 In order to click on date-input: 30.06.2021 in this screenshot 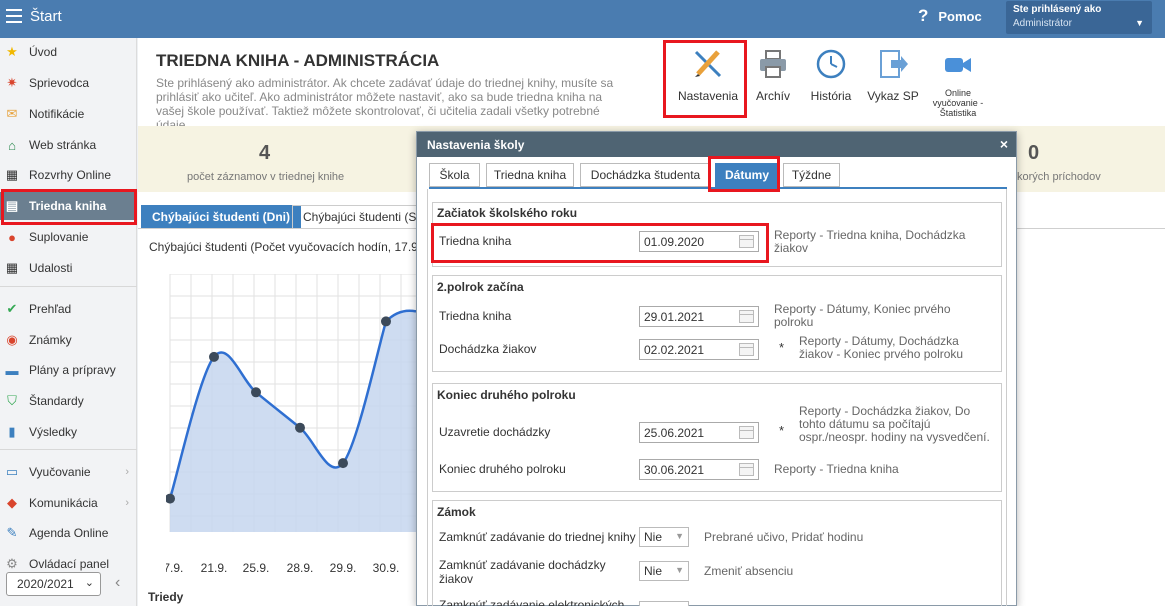, I will do `click(699, 469)`.